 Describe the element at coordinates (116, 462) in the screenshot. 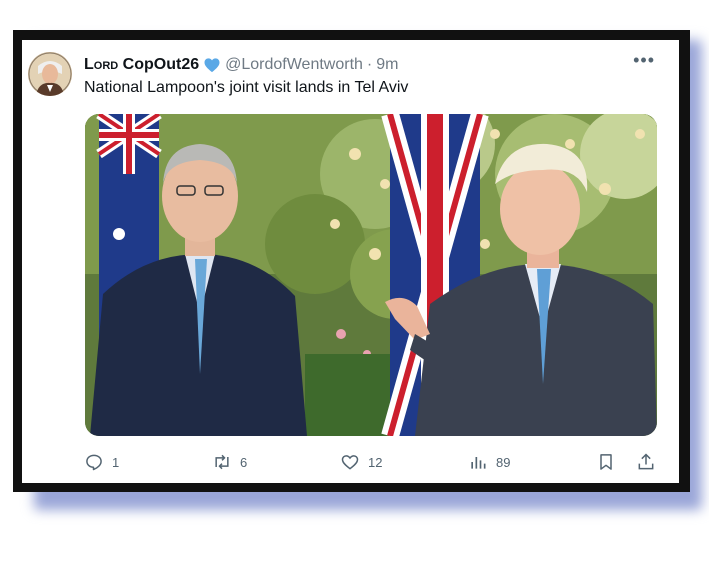

I see `reply-count: 1` at that location.